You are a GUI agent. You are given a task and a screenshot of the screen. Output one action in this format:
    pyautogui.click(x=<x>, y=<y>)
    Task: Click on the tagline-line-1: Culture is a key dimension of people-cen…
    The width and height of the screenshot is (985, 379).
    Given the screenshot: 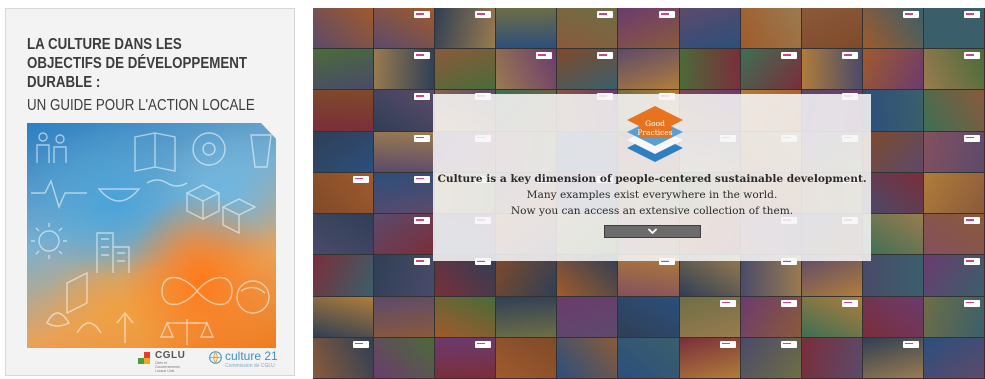 What is the action you would take?
    pyautogui.click(x=652, y=179)
    